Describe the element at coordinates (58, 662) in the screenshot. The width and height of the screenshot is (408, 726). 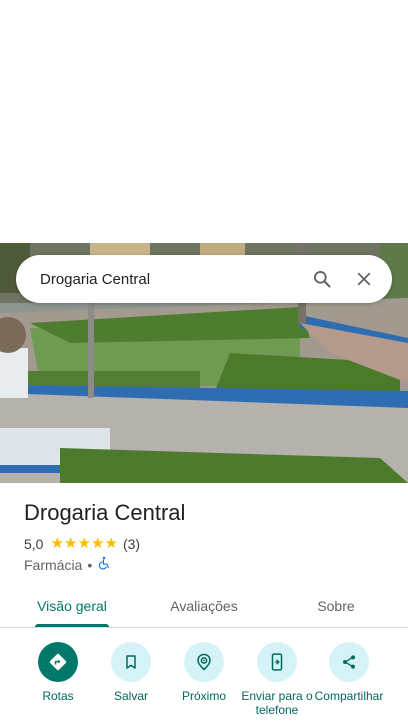
I see `directions-icon` at that location.